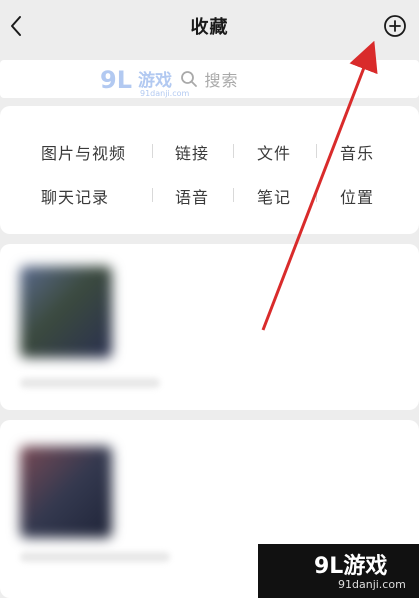 The image size is (419, 598). I want to click on category-chat-history: 聊天记录, so click(75, 196).